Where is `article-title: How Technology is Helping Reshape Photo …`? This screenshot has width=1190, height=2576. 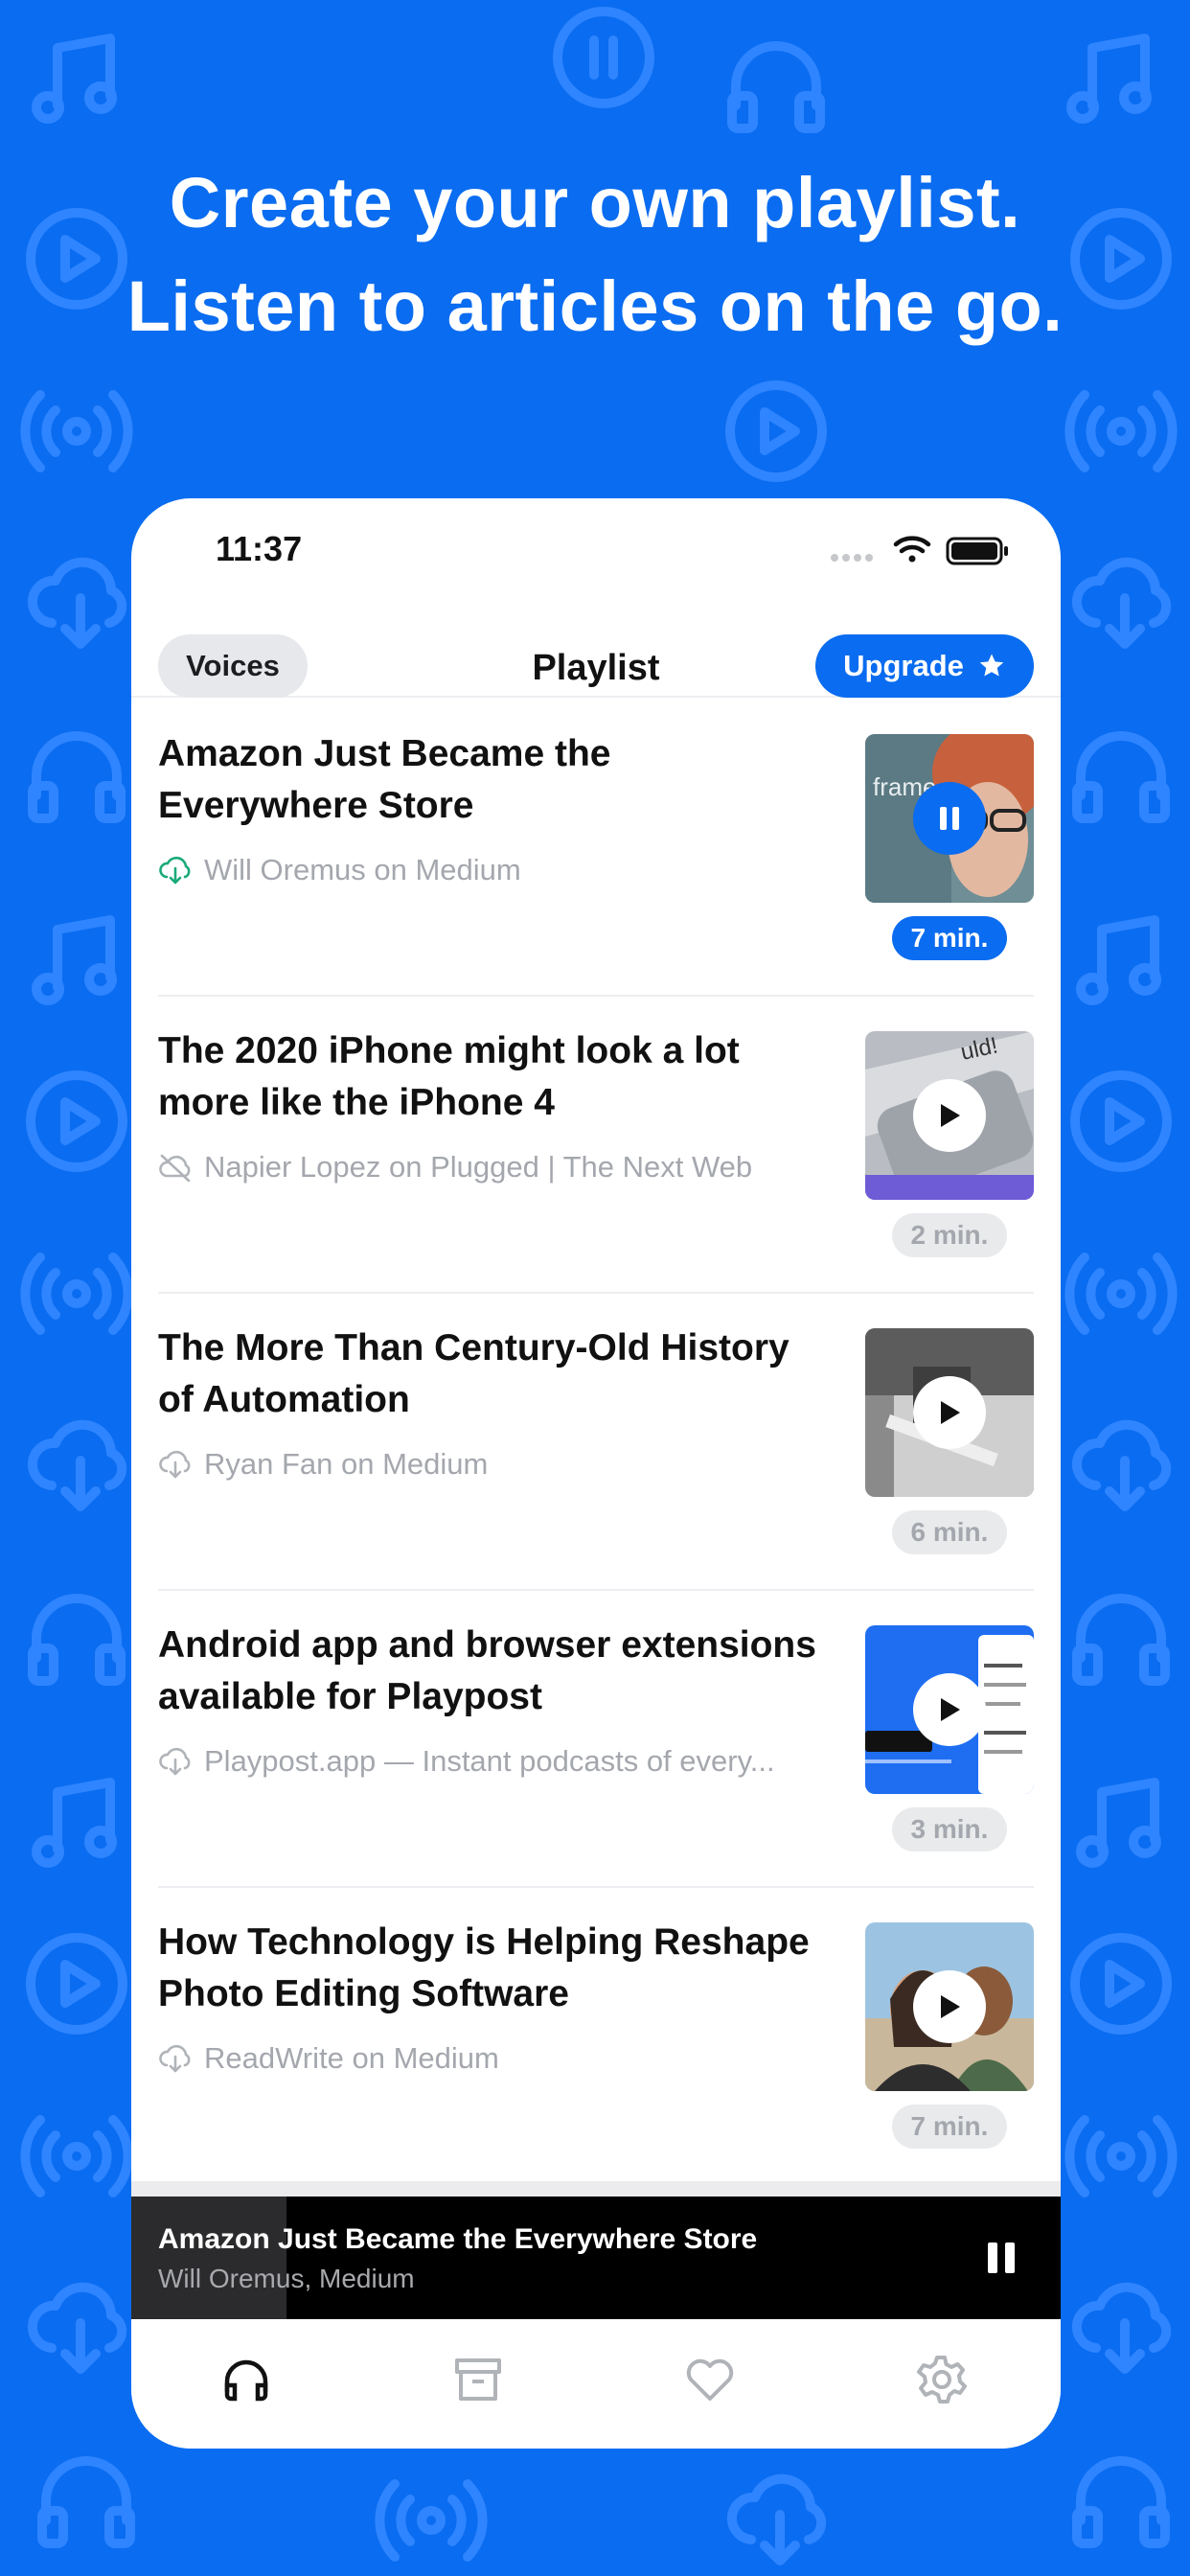
article-title: How Technology is Helping Reshape Photo … is located at coordinates (484, 1967).